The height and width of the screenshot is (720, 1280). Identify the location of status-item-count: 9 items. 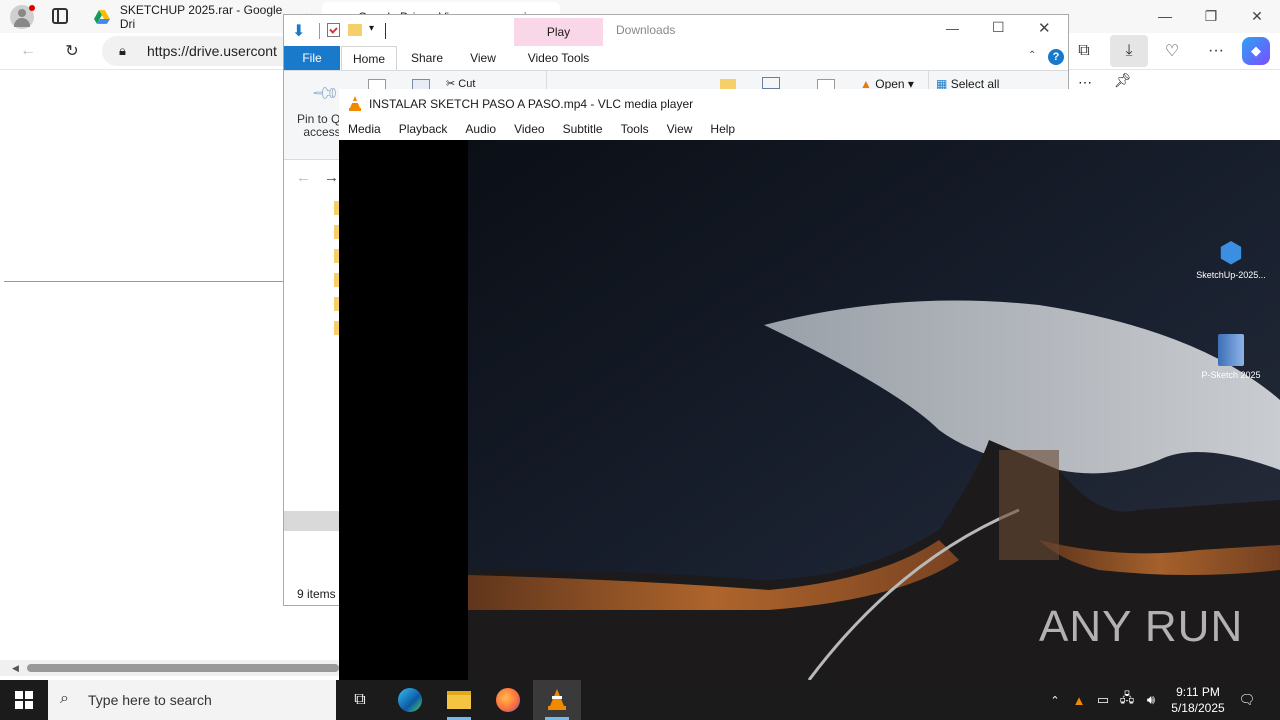
(316, 594).